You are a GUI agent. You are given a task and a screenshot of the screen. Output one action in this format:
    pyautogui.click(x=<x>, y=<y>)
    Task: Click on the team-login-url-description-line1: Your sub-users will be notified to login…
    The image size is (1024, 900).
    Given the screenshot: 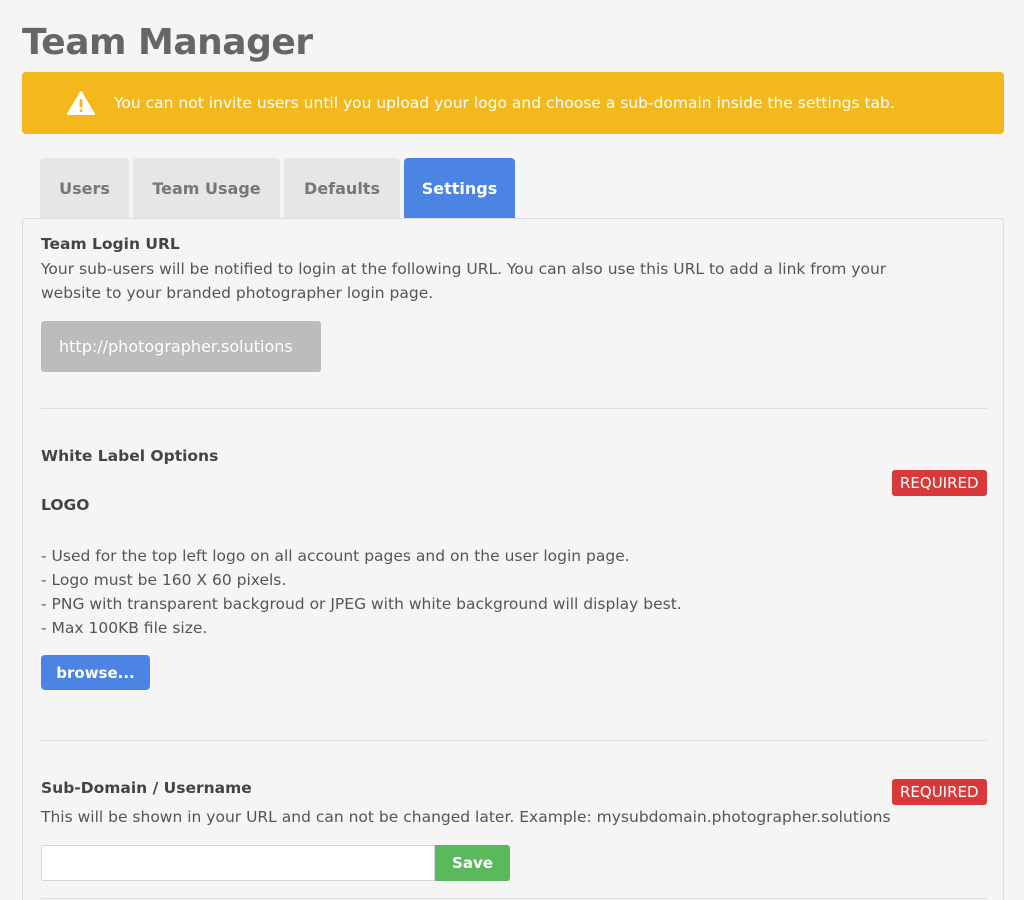 What is the action you would take?
    pyautogui.click(x=464, y=269)
    